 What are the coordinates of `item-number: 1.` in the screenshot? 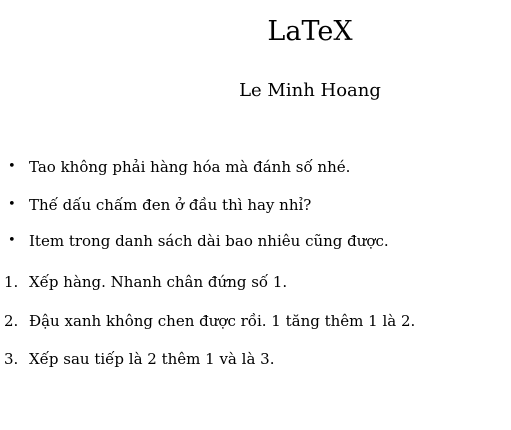 It's located at (11, 282).